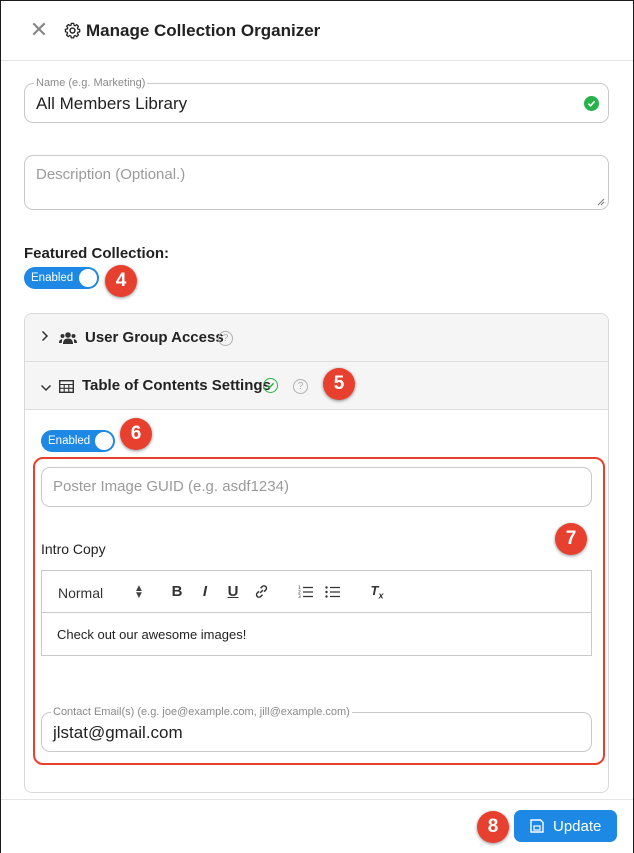 Image resolution: width=634 pixels, height=853 pixels. I want to click on users-icon, so click(68, 338).